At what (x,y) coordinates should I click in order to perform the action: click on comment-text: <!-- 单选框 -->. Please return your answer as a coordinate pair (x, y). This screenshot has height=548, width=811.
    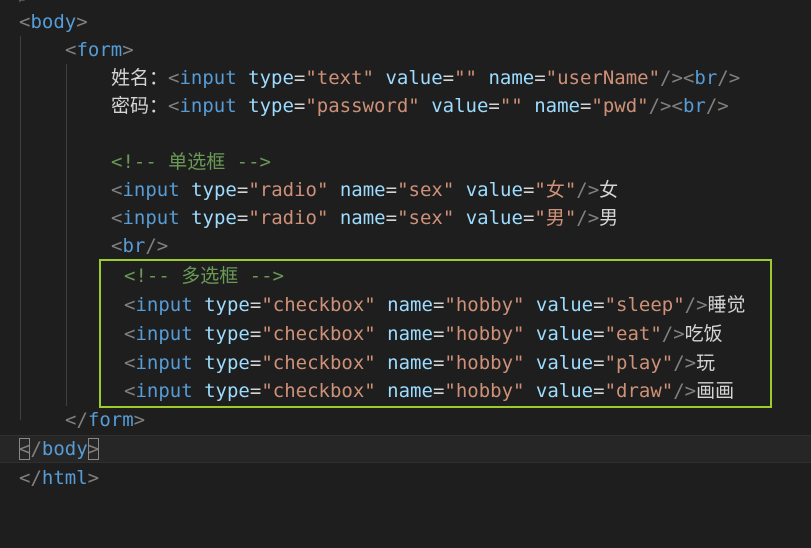
    Looking at the image, I should click on (191, 162).